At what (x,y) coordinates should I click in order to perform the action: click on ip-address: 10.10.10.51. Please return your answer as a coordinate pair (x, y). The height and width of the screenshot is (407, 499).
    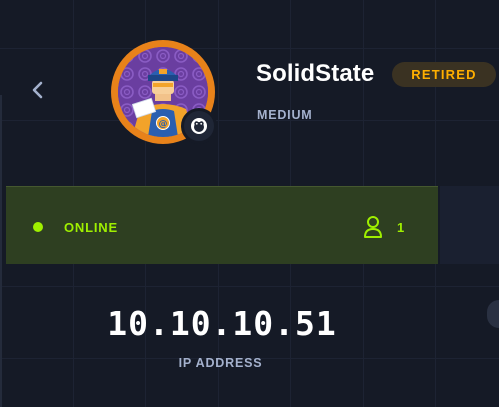
    Looking at the image, I should click on (222, 323).